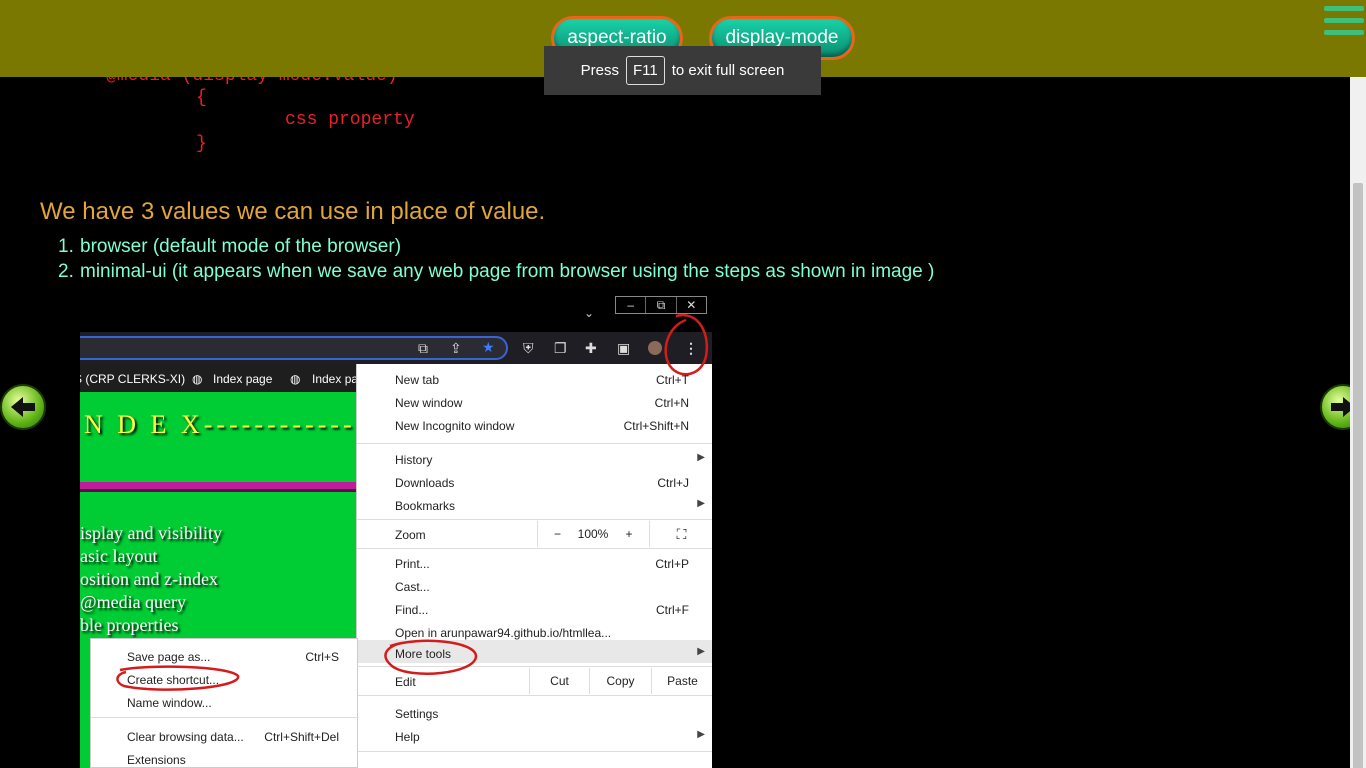 This screenshot has width=1366, height=768. I want to click on star-icon: ★, so click(488, 347).